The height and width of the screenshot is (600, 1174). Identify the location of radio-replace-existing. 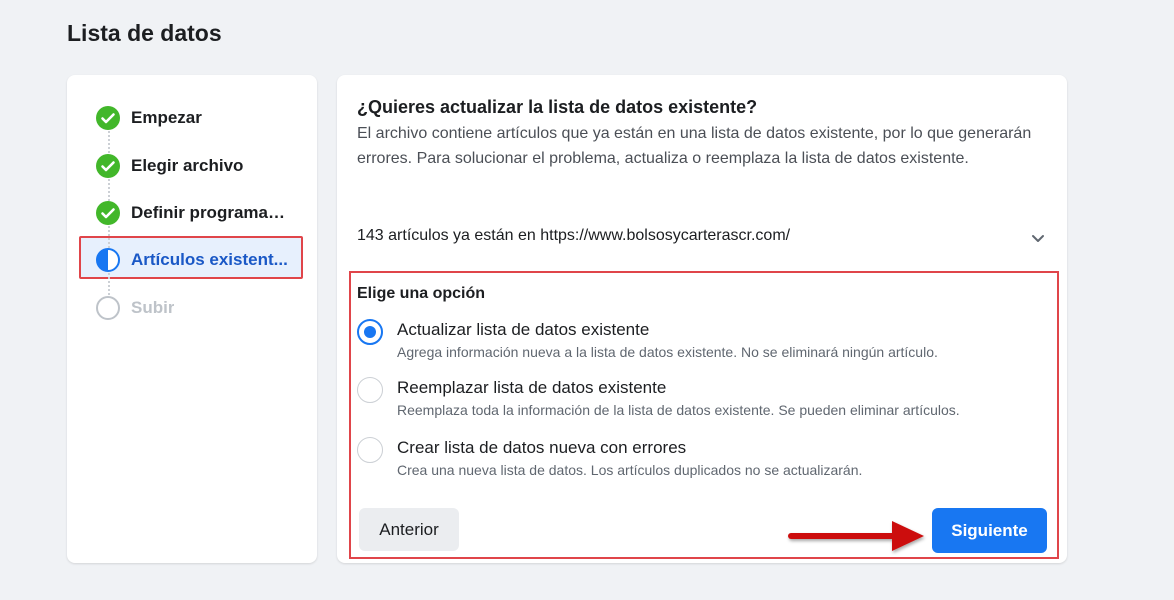
(370, 390).